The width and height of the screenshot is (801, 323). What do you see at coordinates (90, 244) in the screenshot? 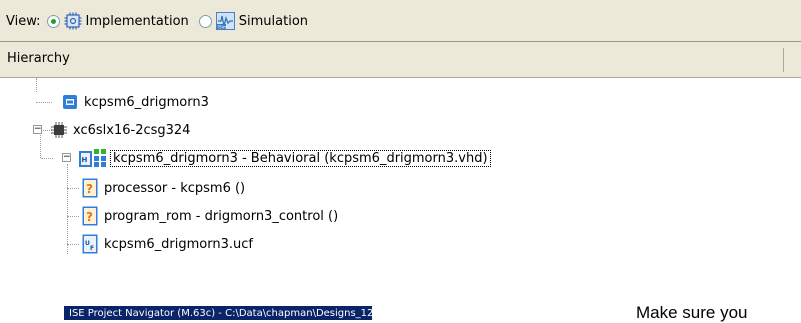
I see `ucf-file-icon: U F` at bounding box center [90, 244].